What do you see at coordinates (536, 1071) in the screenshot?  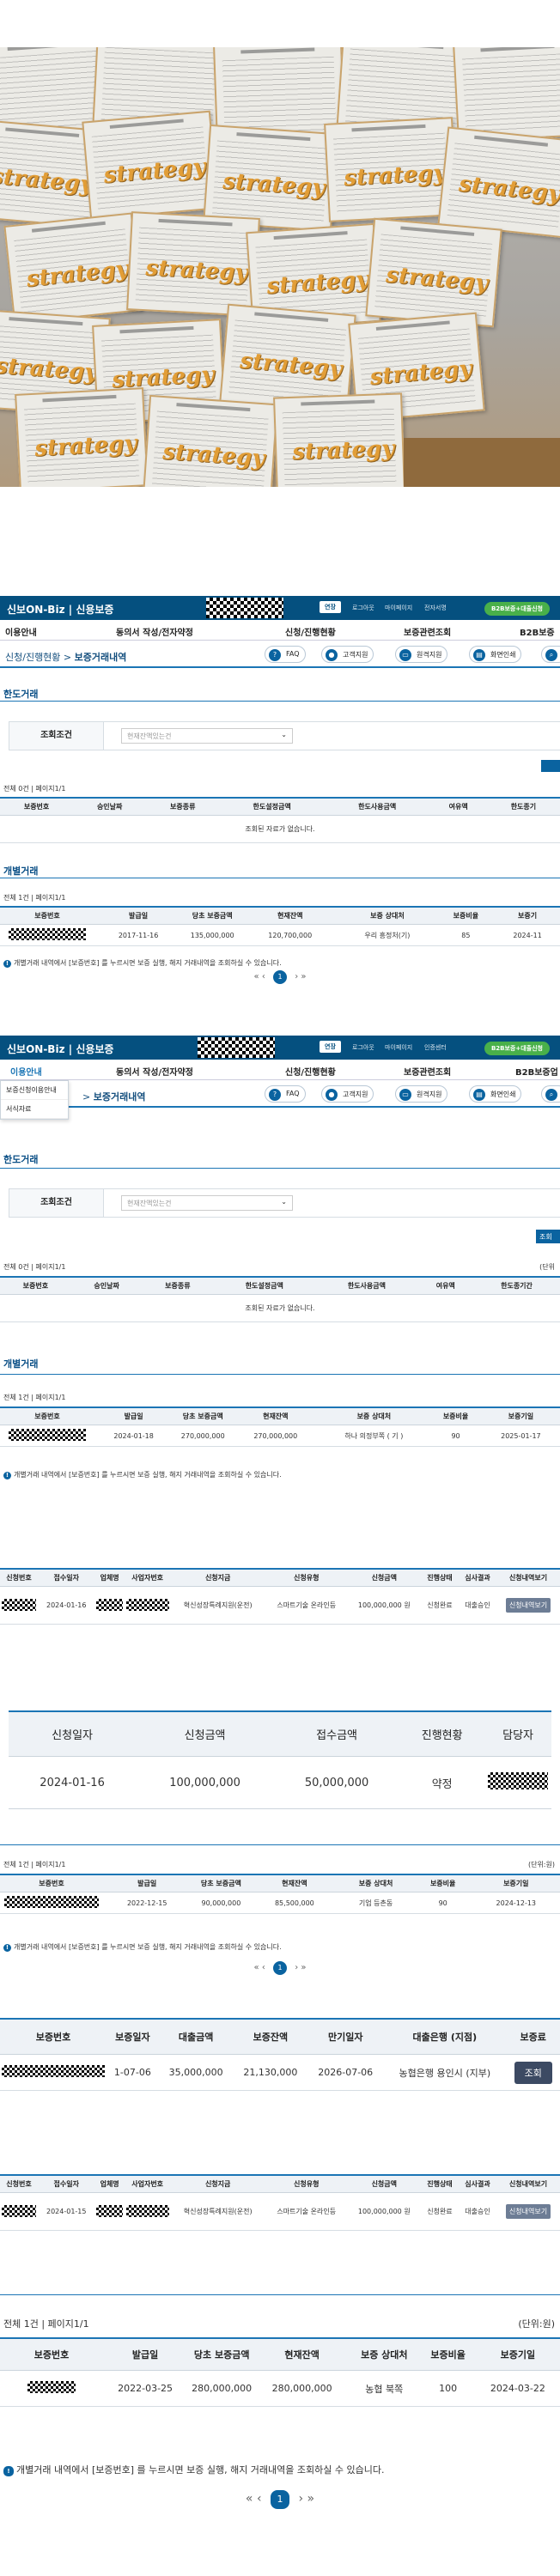 I see `menu-b2b: B2B보증업` at bounding box center [536, 1071].